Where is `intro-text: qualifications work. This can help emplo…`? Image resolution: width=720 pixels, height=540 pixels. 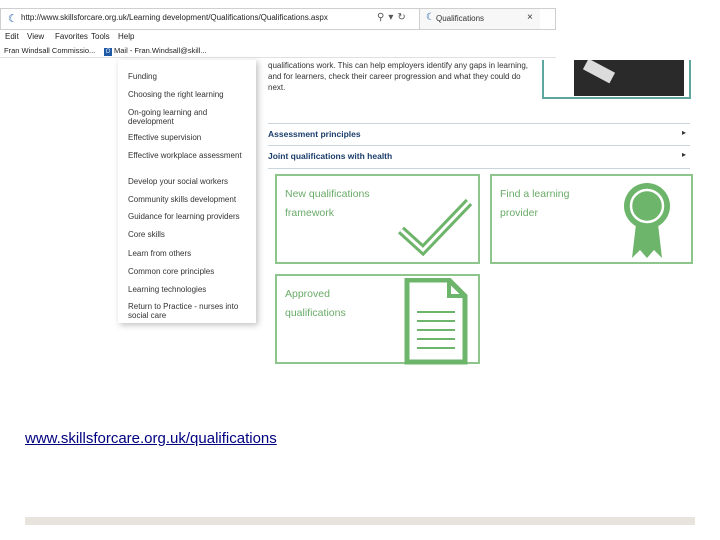 intro-text: qualifications work. This can help emplo… is located at coordinates (398, 76).